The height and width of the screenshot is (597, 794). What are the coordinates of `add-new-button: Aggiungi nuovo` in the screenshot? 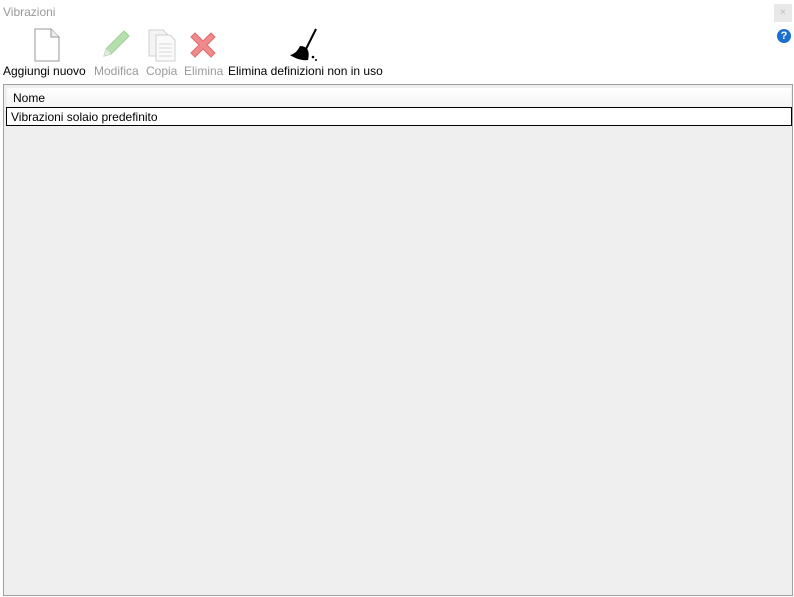 It's located at (45, 54).